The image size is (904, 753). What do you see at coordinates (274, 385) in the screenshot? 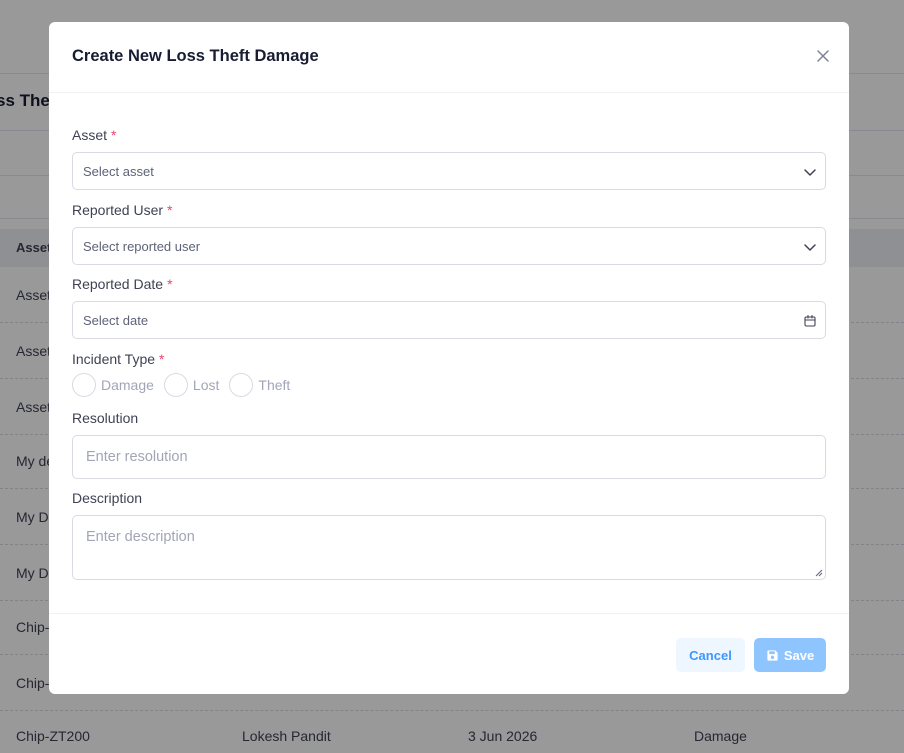
I see `radio-label: Theft` at bounding box center [274, 385].